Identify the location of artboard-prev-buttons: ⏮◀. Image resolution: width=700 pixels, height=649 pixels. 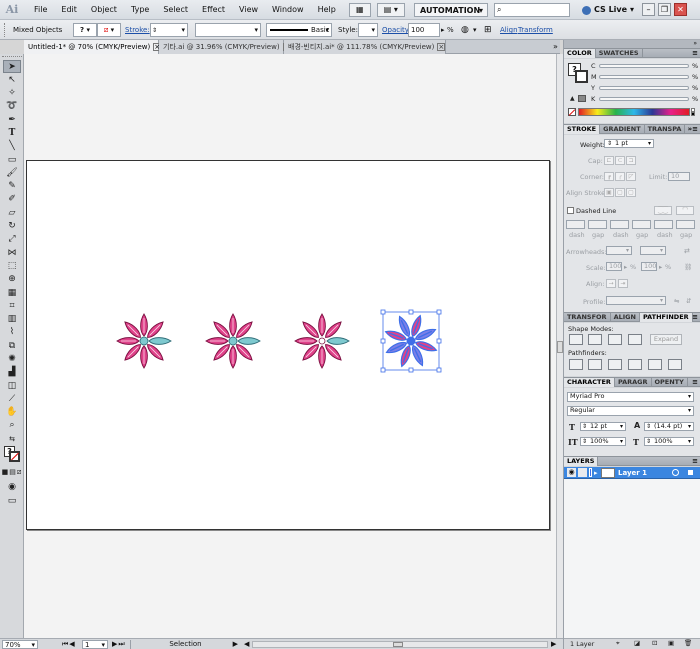
(69, 644).